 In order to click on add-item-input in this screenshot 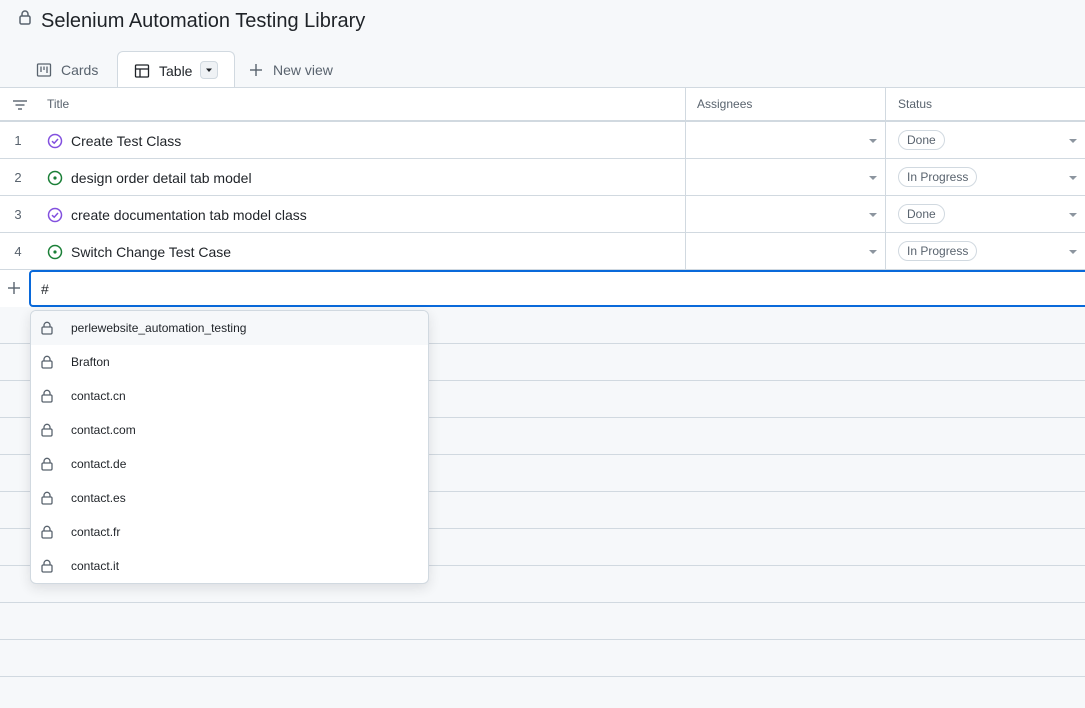, I will do `click(557, 288)`.